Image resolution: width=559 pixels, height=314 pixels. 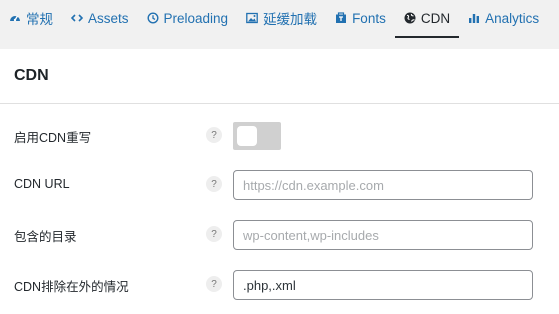 I want to click on divider, so click(x=279, y=103).